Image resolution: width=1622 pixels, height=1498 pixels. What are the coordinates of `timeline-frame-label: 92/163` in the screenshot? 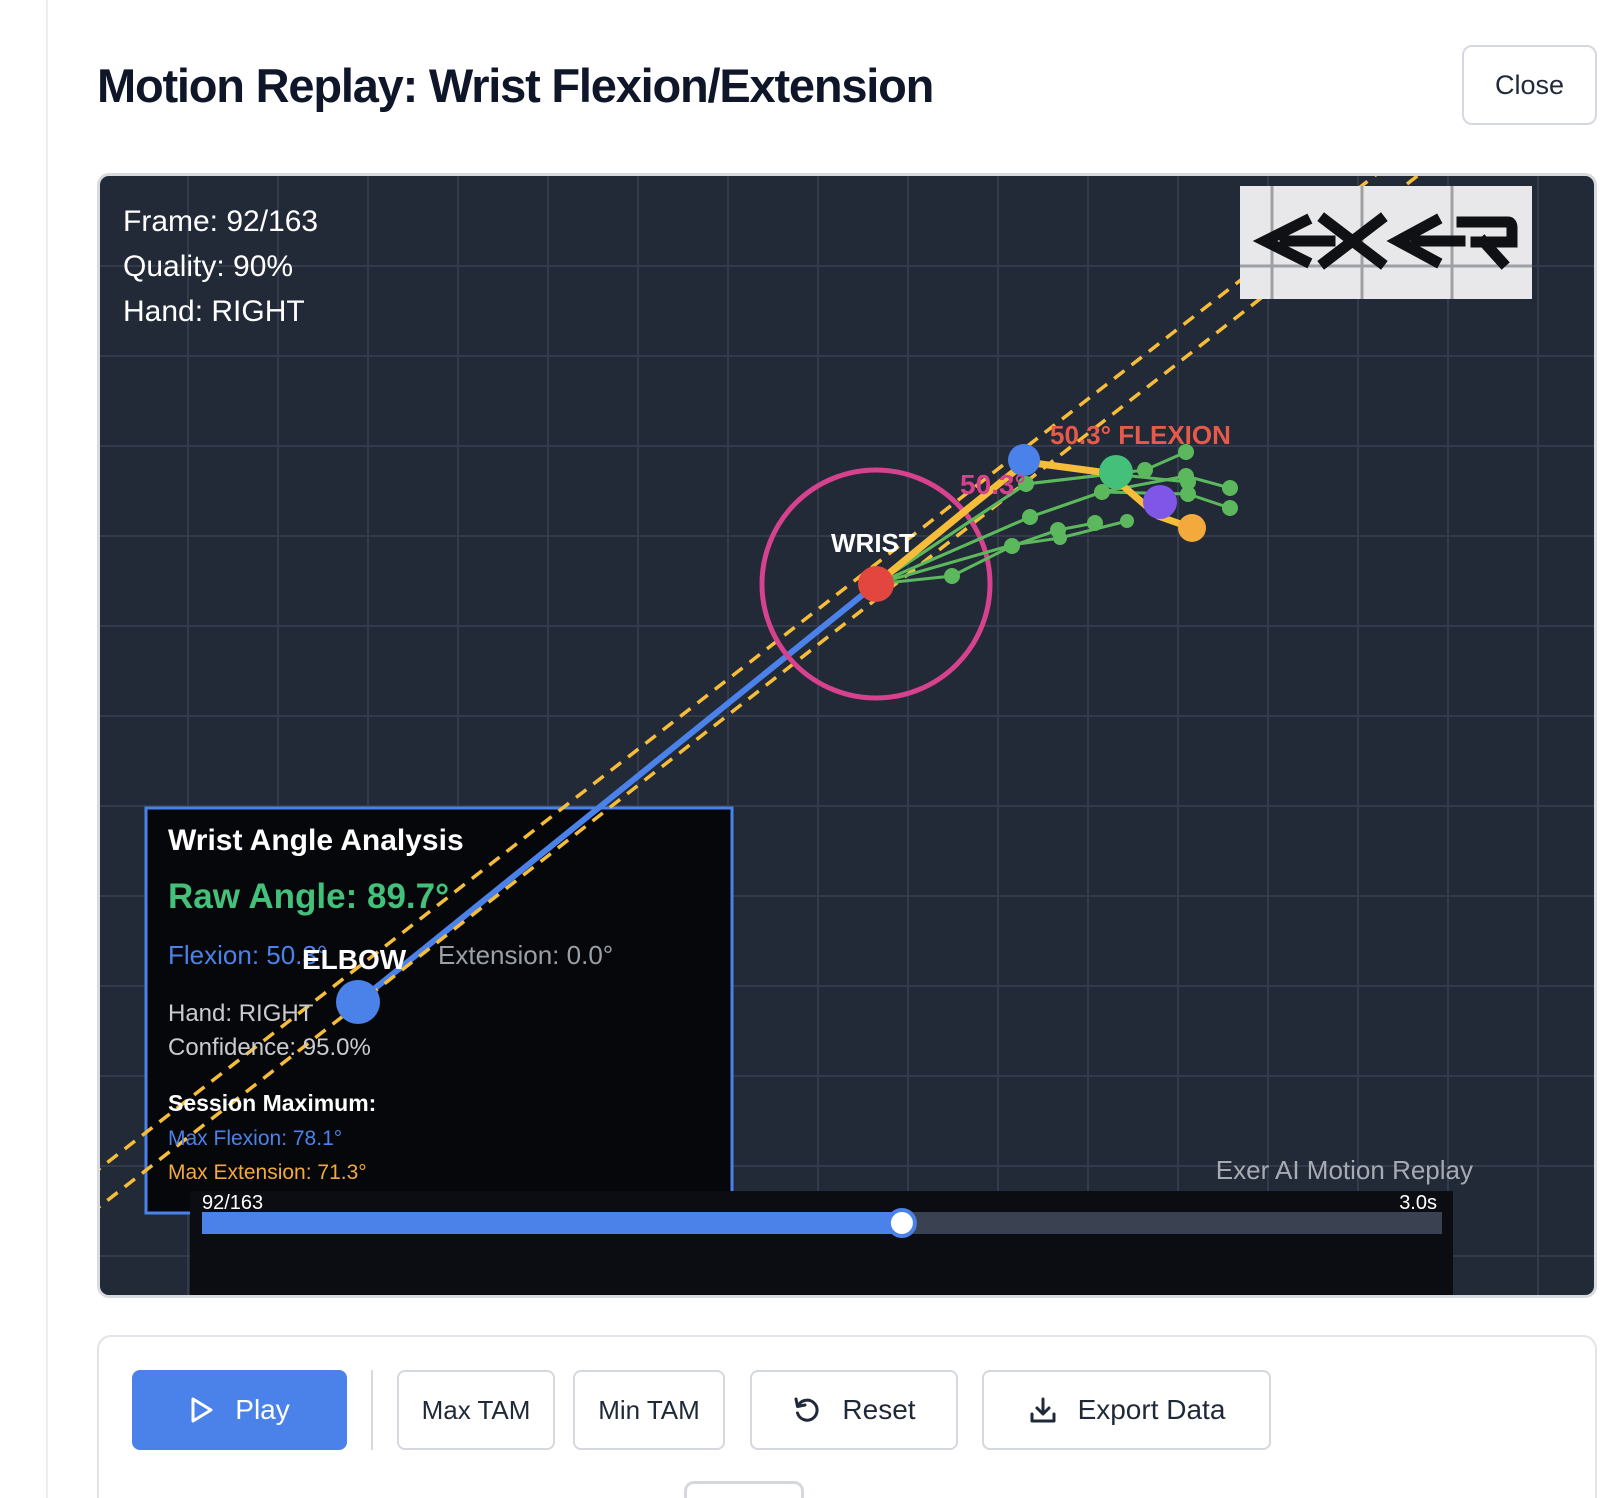 It's located at (232, 1203).